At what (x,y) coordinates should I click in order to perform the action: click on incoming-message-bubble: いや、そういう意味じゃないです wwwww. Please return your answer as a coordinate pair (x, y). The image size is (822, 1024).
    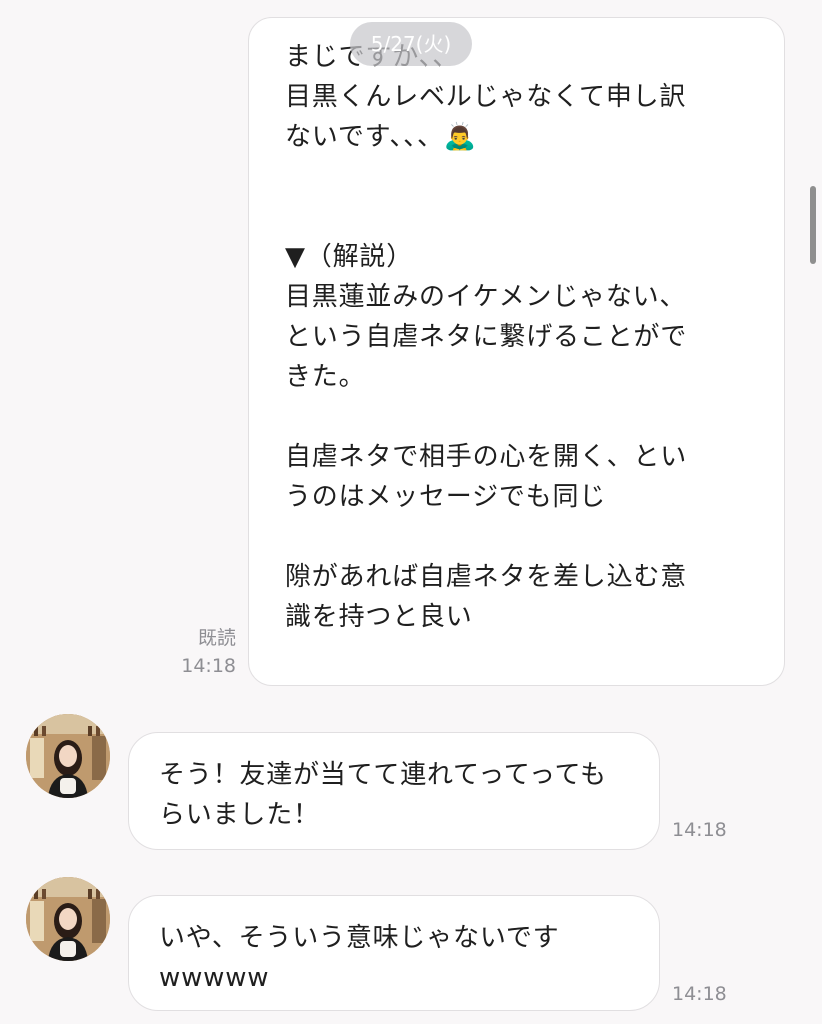
    Looking at the image, I should click on (394, 953).